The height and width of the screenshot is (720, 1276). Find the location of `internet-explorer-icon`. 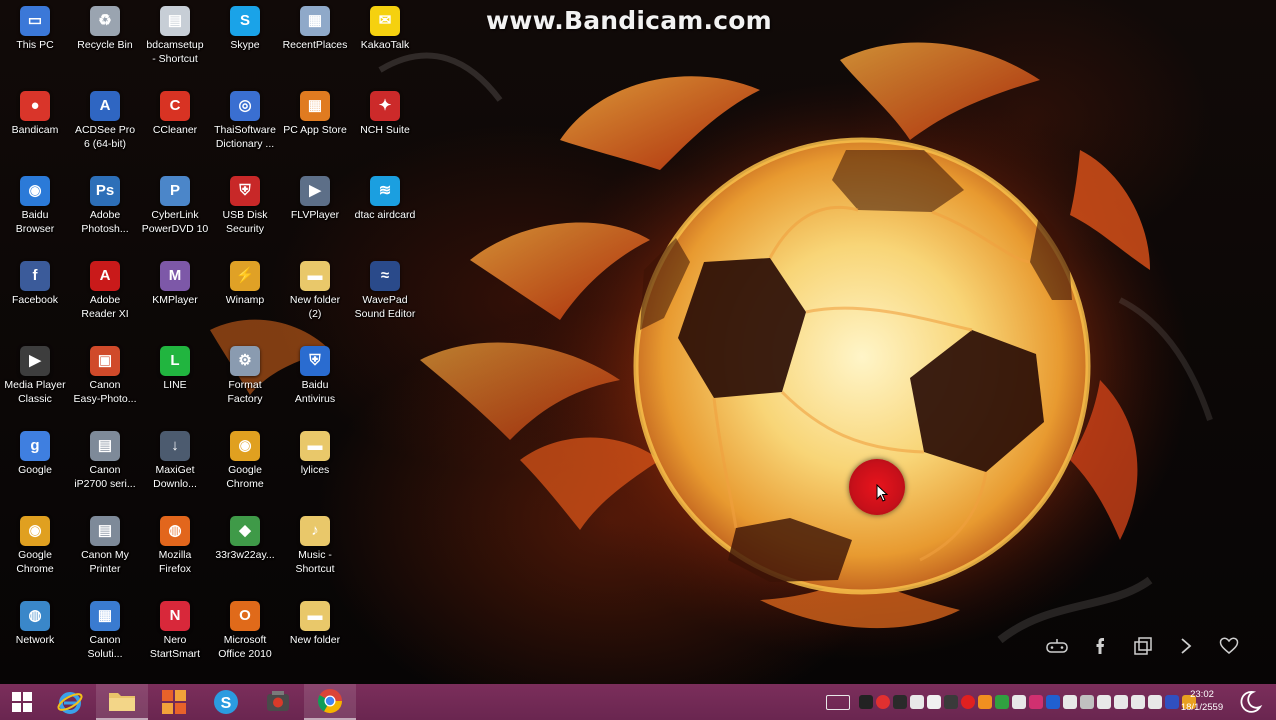

internet-explorer-icon is located at coordinates (70, 703).